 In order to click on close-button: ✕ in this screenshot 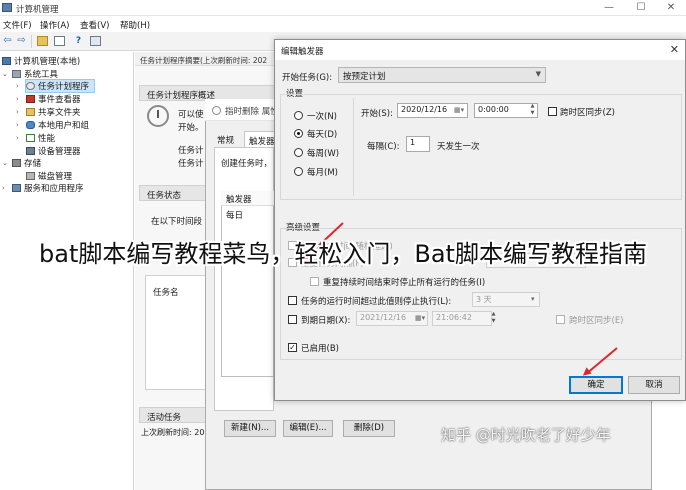, I will do `click(671, 7)`.